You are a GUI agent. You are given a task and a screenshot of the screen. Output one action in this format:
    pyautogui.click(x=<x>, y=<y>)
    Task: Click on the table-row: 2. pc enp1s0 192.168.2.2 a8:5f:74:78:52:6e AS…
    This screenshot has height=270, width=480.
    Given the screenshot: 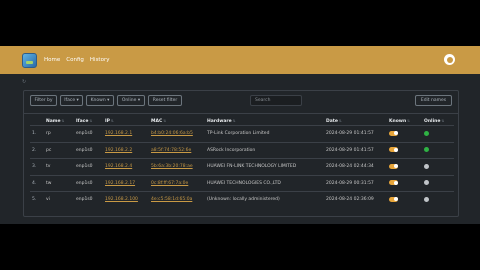 What is the action you would take?
    pyautogui.click(x=242, y=150)
    